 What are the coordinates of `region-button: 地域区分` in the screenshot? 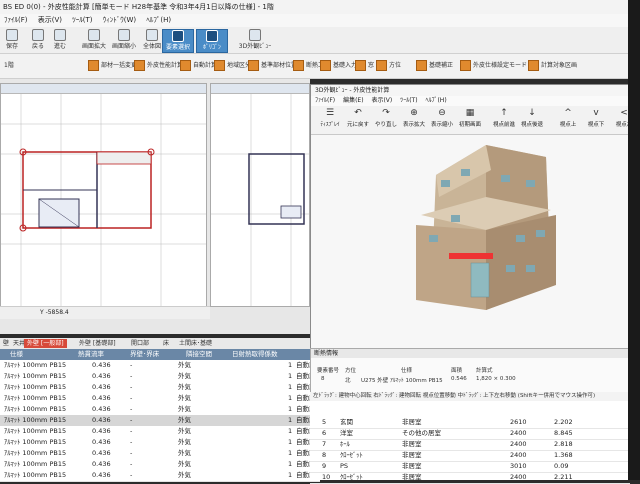 It's located at (232, 66).